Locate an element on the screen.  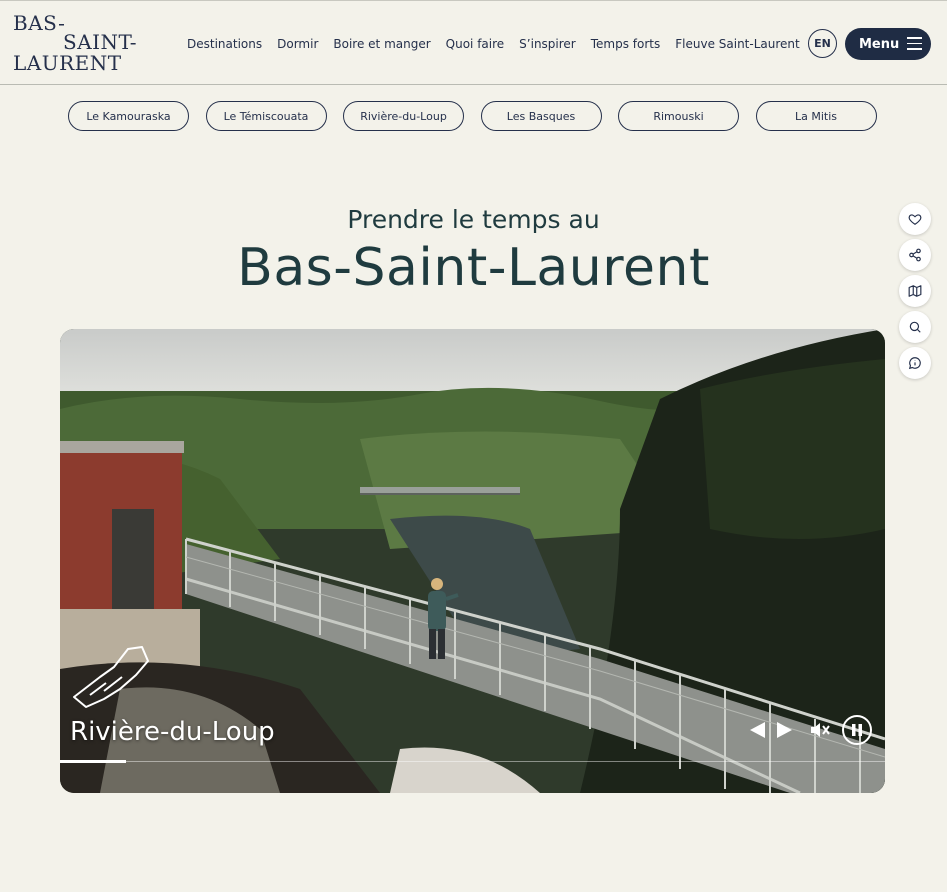
video-progress-track is located at coordinates (472, 761).